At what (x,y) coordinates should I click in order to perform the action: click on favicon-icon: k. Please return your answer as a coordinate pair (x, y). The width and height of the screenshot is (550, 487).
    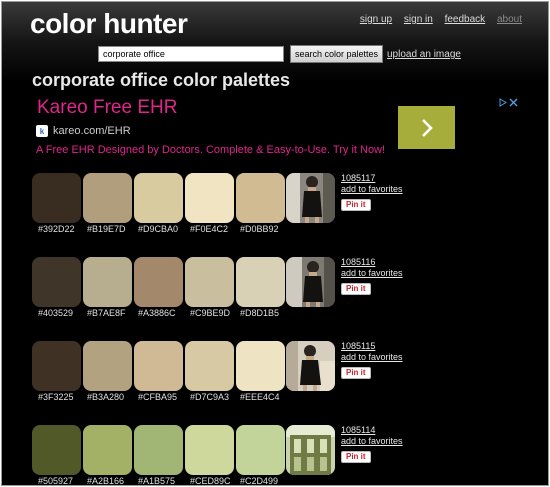
    Looking at the image, I should click on (42, 131).